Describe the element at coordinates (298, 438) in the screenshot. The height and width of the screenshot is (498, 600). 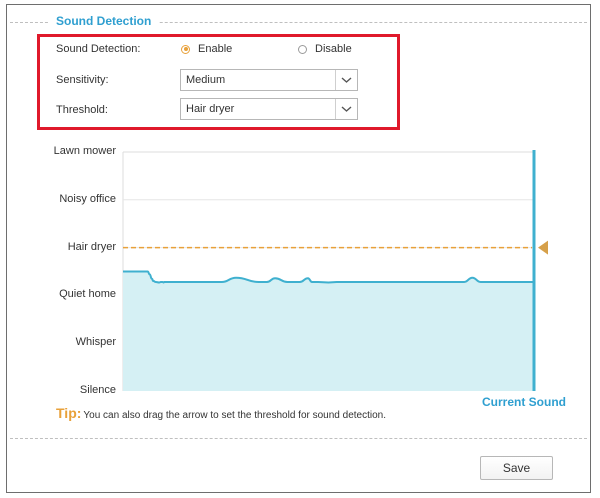
I see `section-divider-bottom` at that location.